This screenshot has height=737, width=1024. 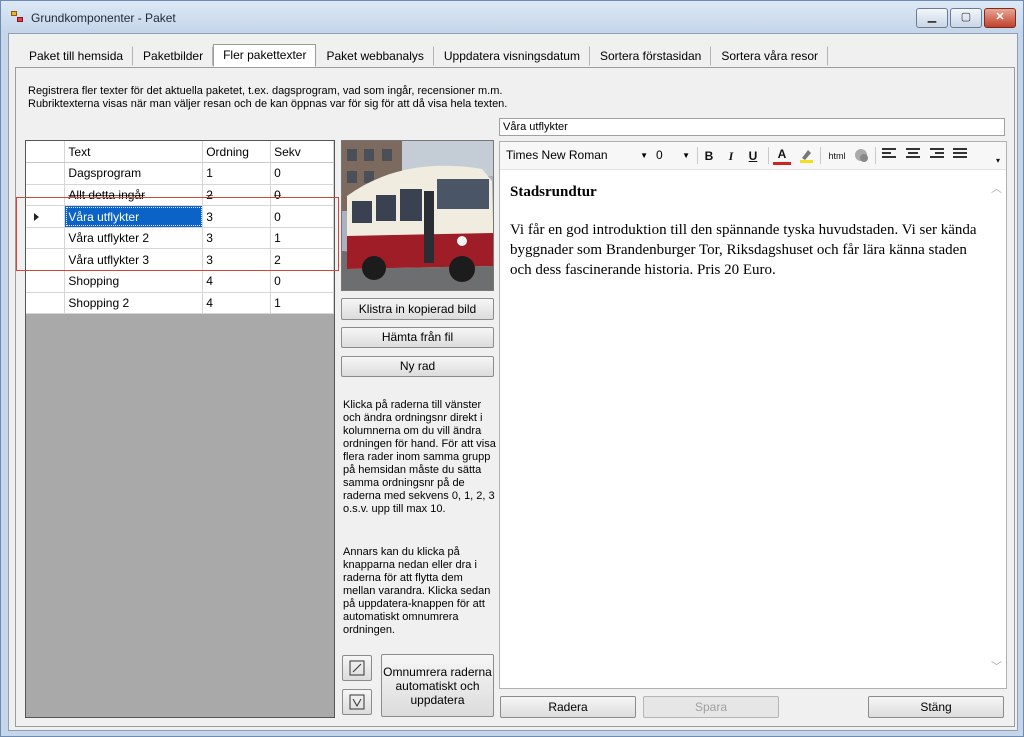 I want to click on cell-text: Dagsprogram, so click(x=134, y=173).